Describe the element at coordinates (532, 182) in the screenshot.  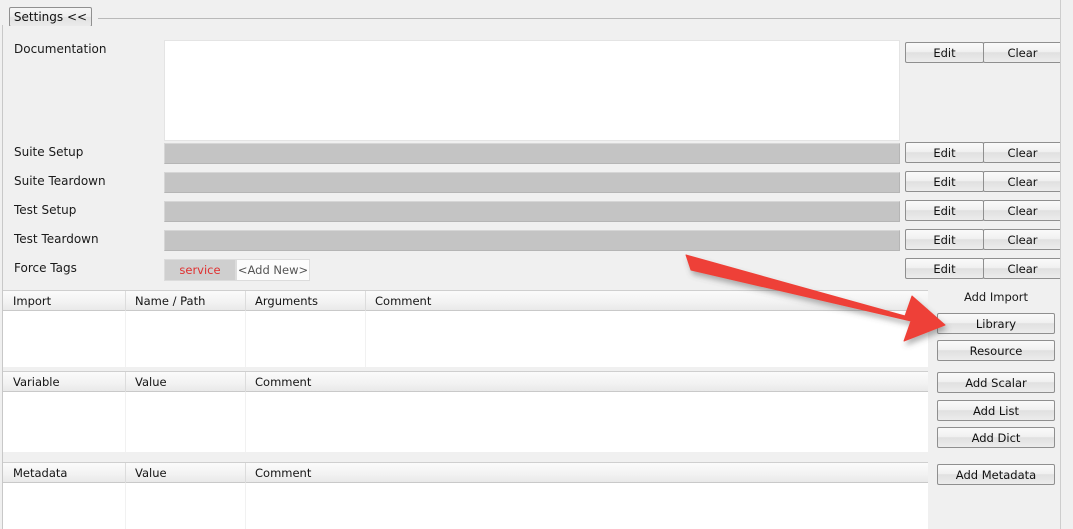
I see `suite-teardown-field` at that location.